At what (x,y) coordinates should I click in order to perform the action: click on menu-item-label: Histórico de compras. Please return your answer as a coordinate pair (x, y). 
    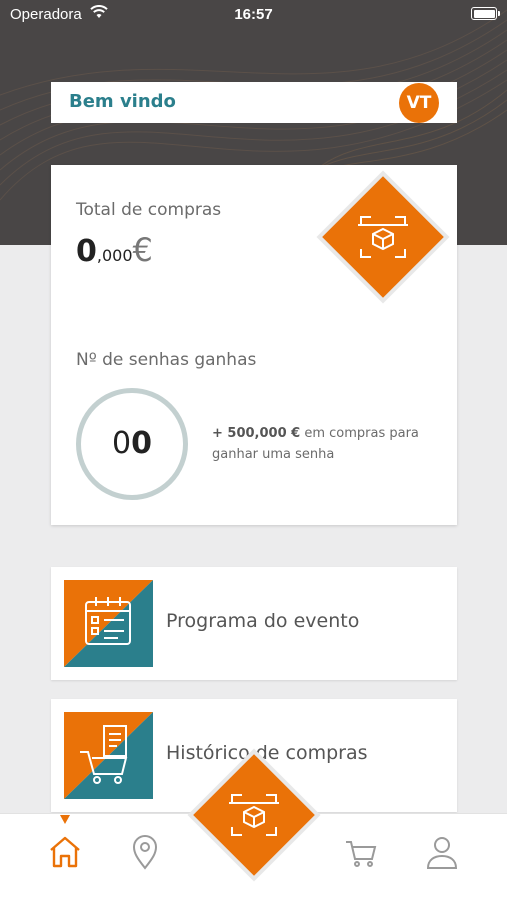
    Looking at the image, I should click on (267, 753).